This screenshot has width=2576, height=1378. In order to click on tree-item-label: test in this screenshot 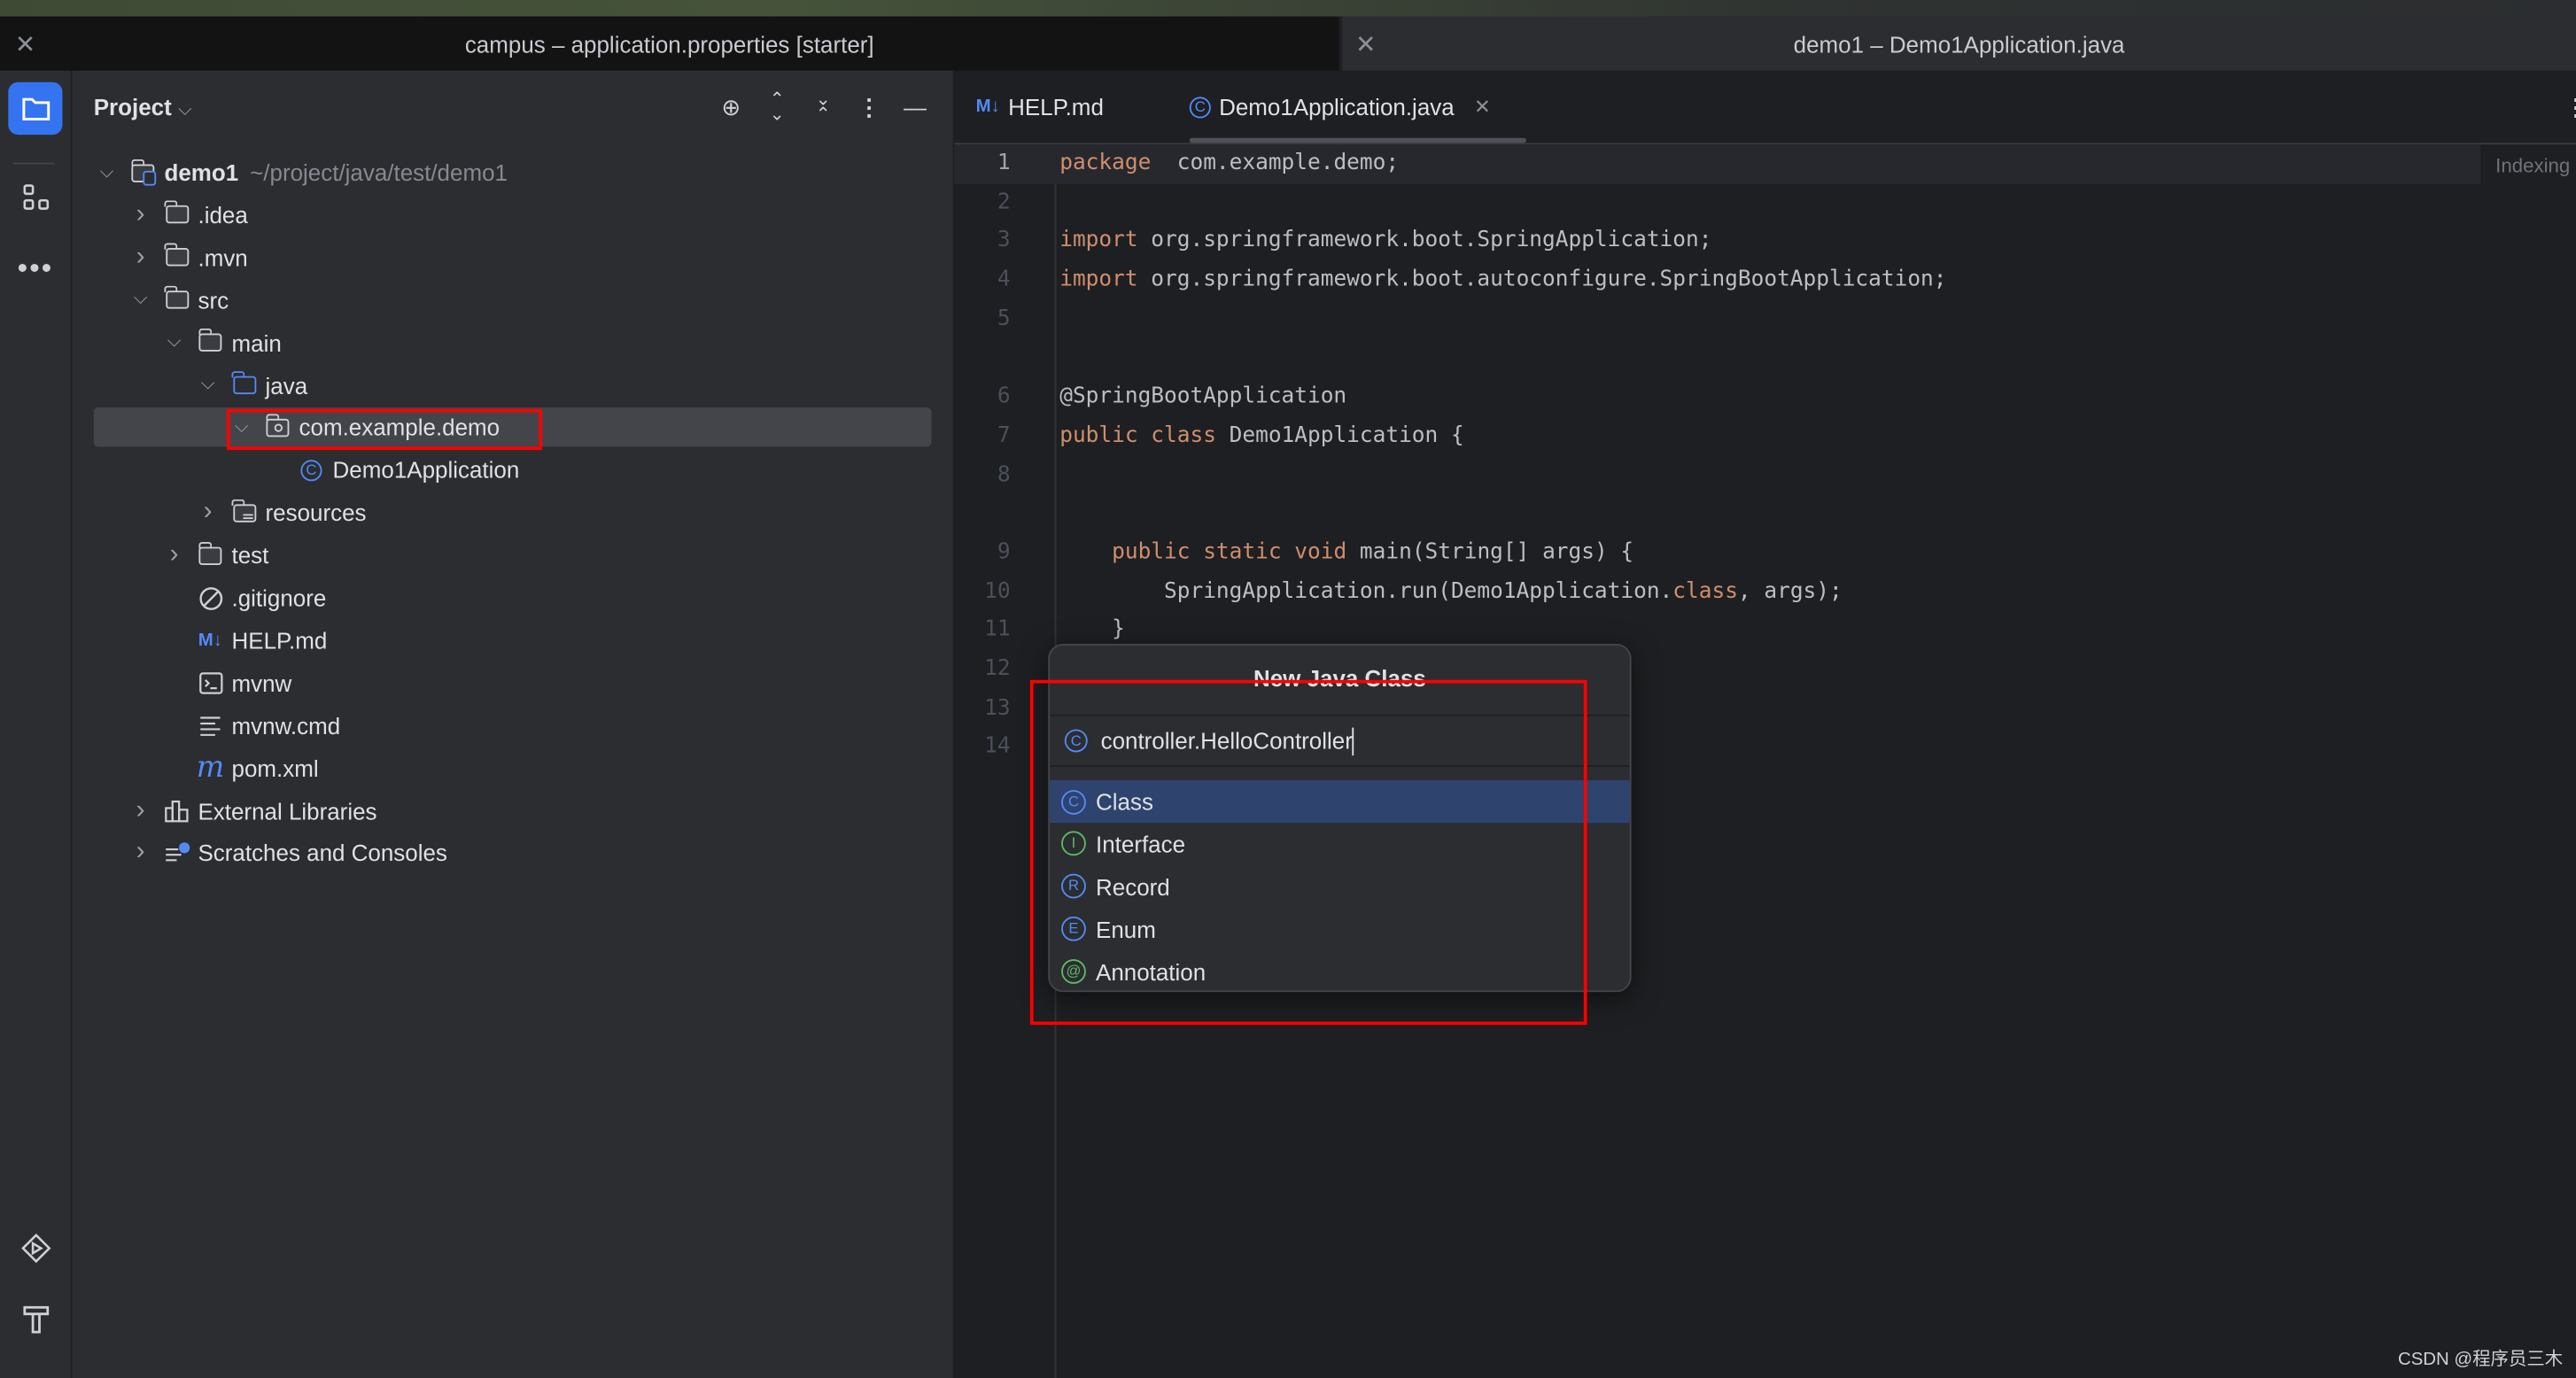, I will do `click(249, 555)`.